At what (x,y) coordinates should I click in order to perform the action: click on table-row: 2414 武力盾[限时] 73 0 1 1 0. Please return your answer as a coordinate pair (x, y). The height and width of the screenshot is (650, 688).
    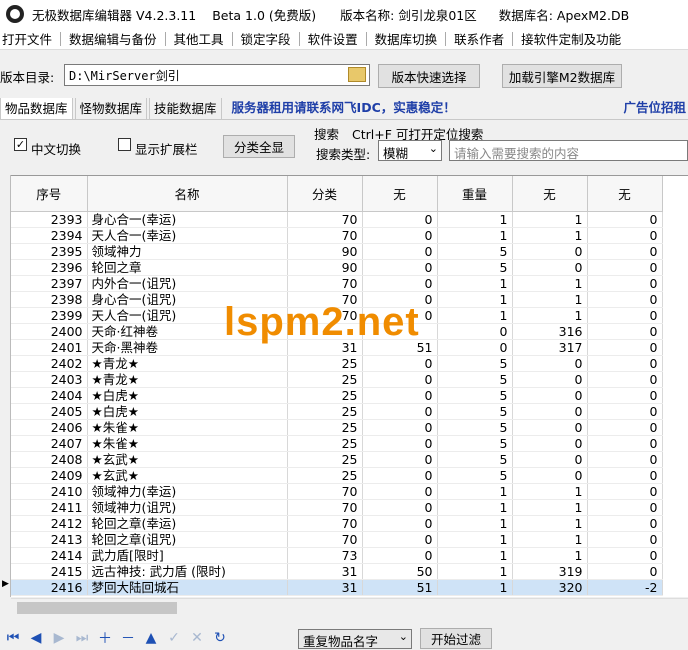
    Looking at the image, I should click on (337, 555).